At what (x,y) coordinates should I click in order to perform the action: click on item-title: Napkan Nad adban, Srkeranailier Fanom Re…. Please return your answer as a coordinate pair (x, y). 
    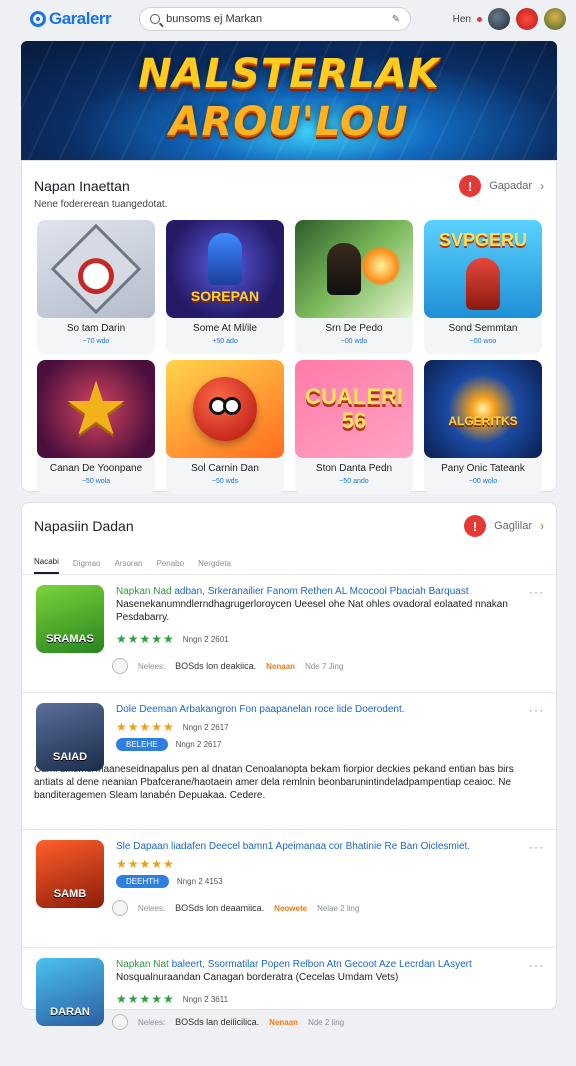
    Looking at the image, I should click on (330, 591).